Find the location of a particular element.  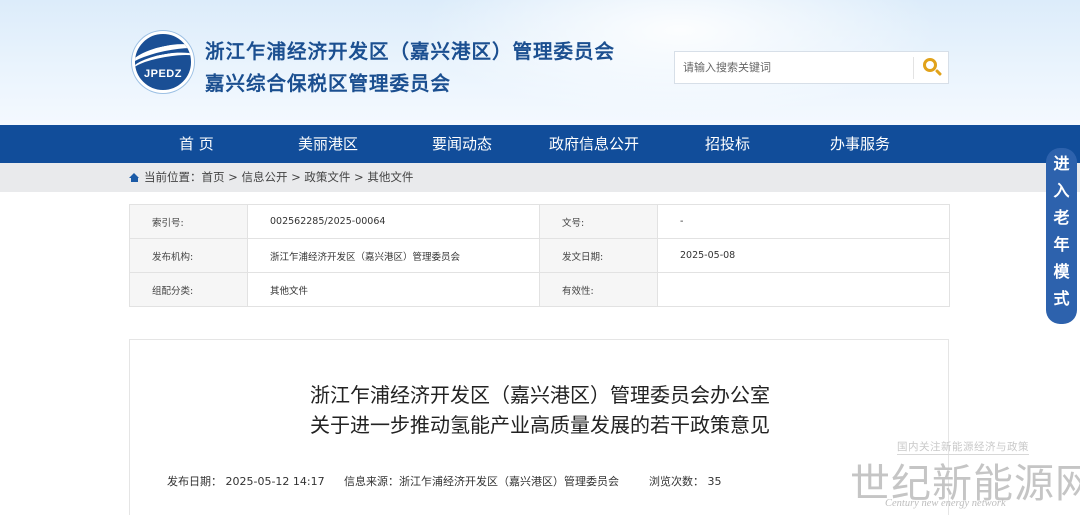

elder-mode-char: 式 is located at coordinates (1061, 298).